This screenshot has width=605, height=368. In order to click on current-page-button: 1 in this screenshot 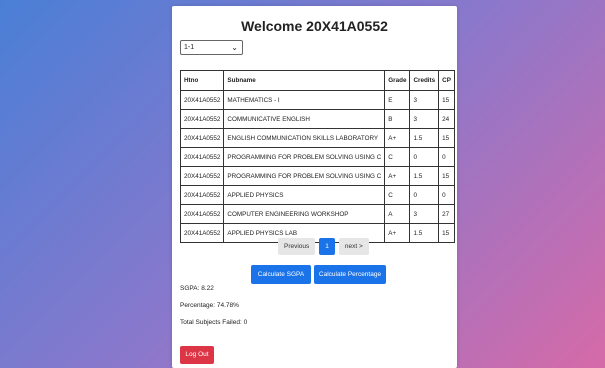, I will do `click(327, 246)`.